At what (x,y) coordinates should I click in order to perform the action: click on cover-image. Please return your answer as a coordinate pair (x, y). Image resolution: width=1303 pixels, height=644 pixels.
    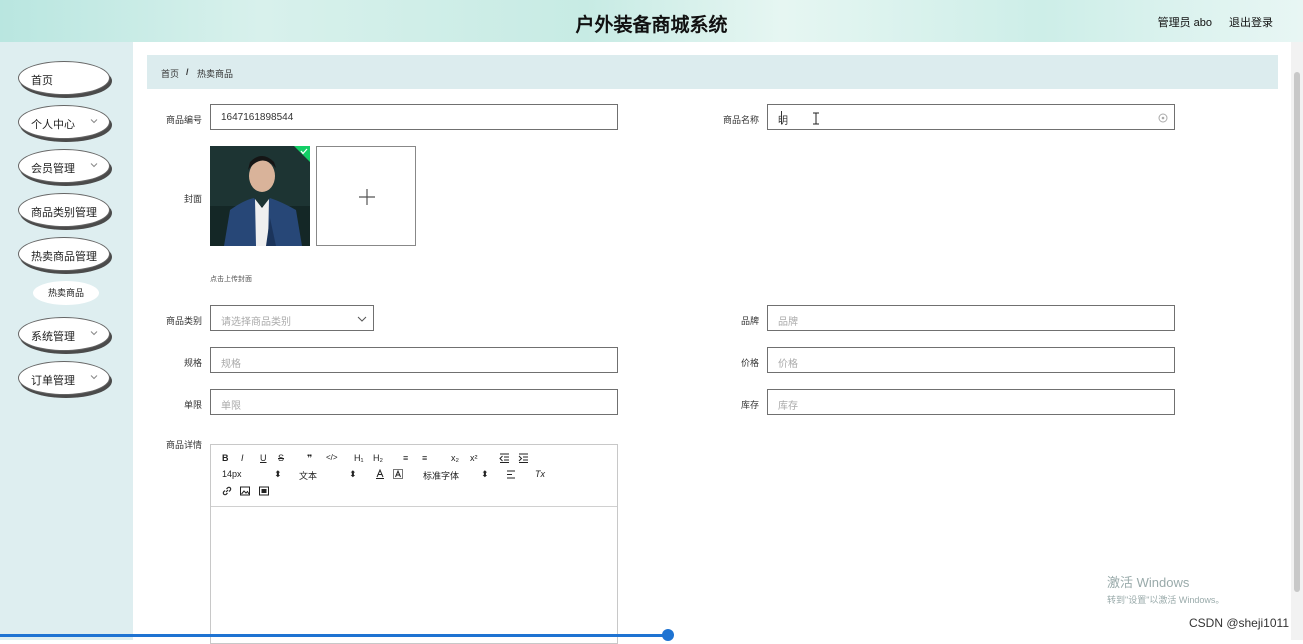
    Looking at the image, I should click on (260, 196).